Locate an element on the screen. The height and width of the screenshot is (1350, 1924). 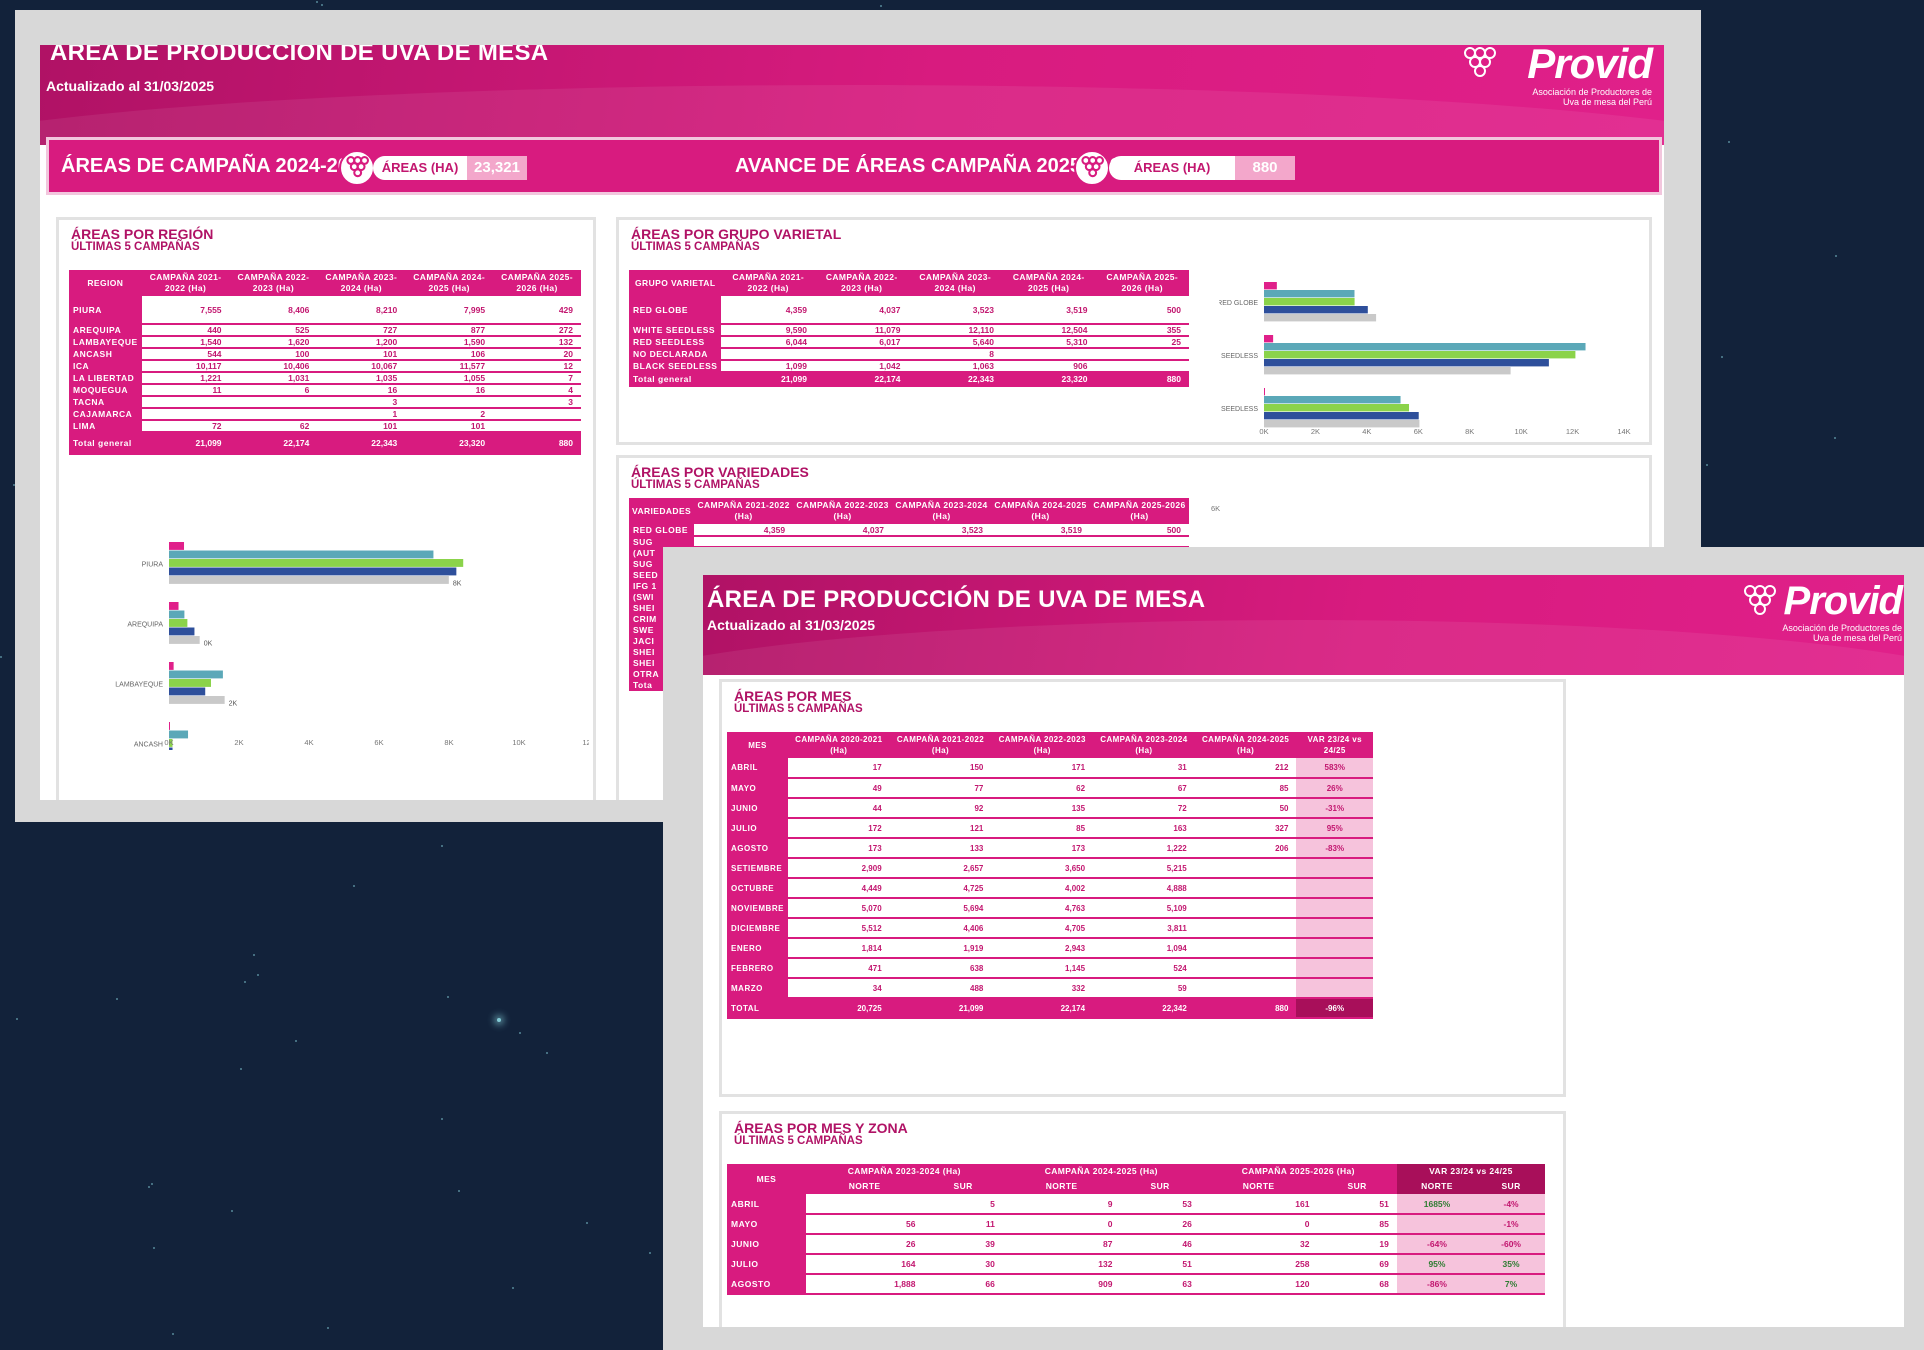
total-cell: 21,099 is located at coordinates (768, 379).